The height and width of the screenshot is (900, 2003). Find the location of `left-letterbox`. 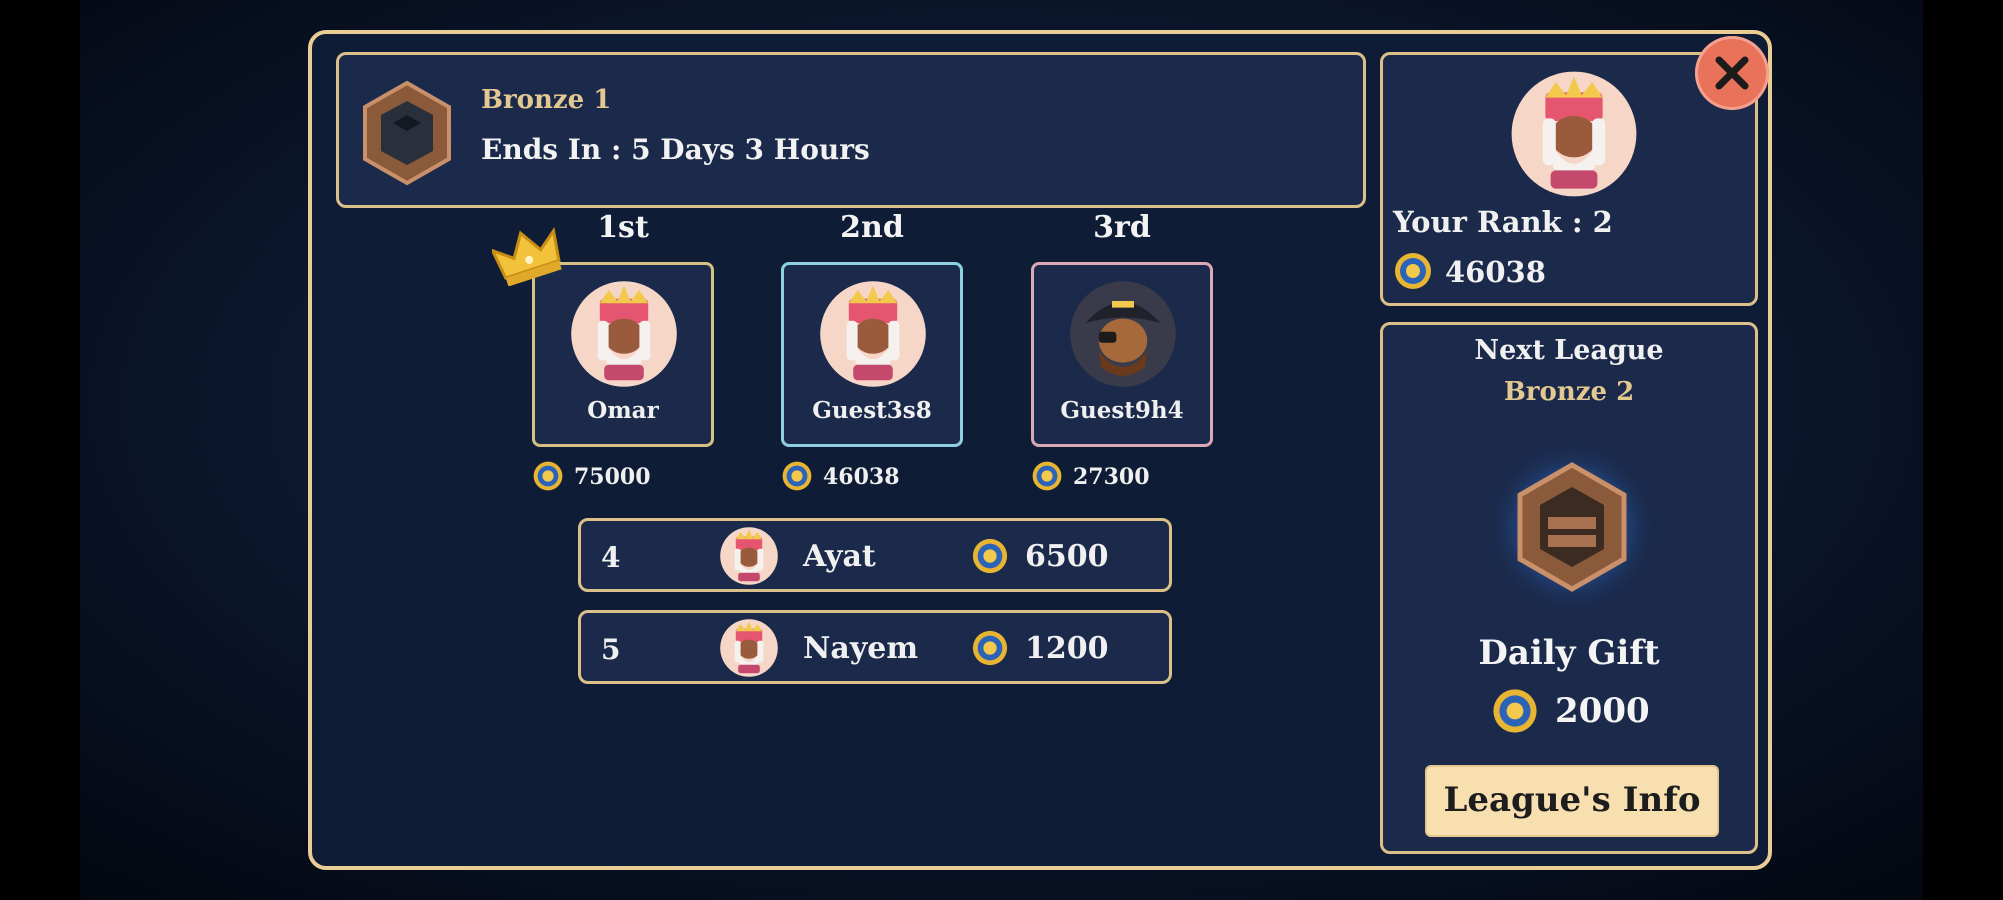

left-letterbox is located at coordinates (40, 450).